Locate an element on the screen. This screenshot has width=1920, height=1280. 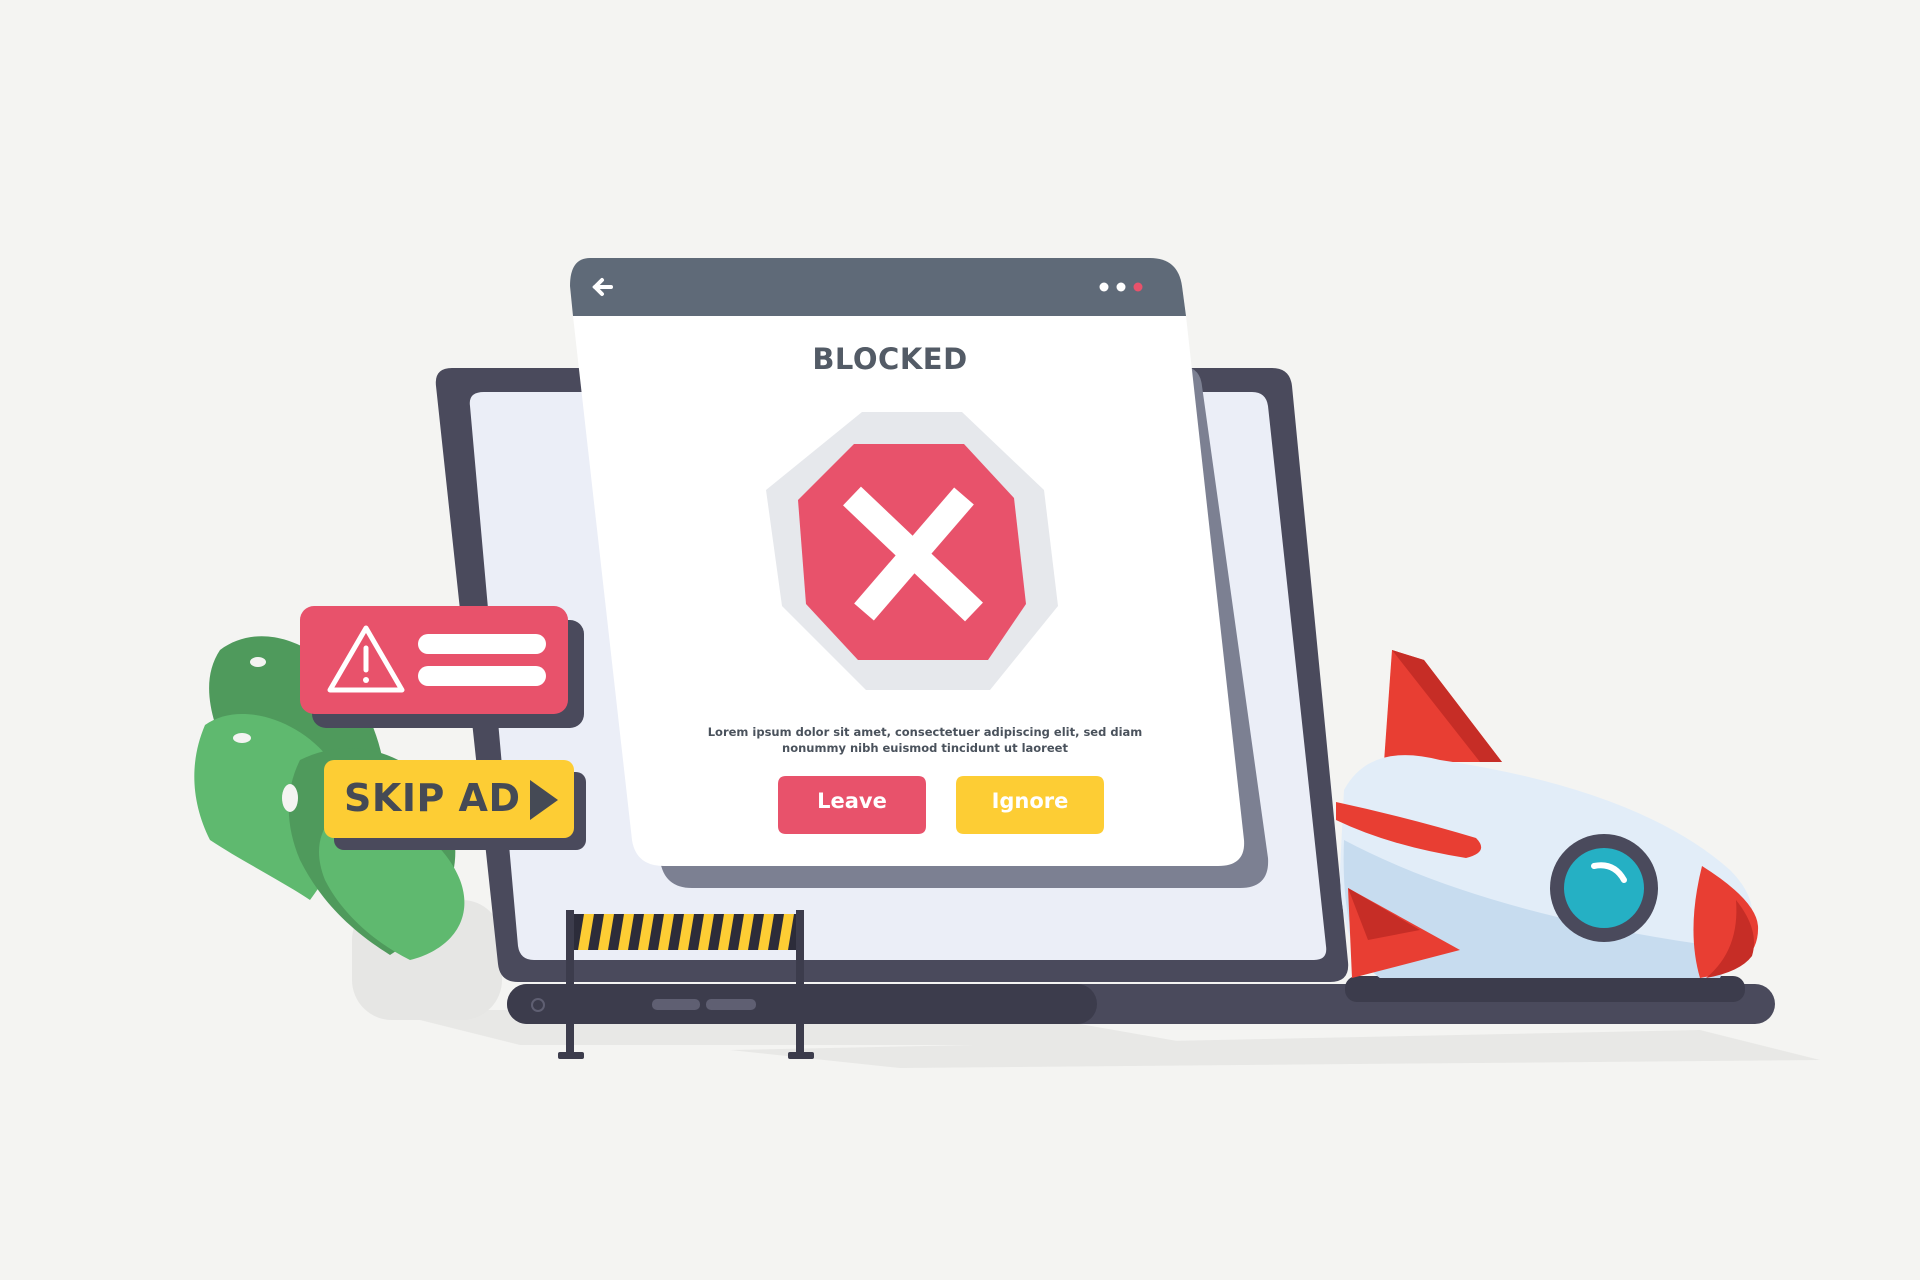
ignore-button is located at coordinates (1030, 805).